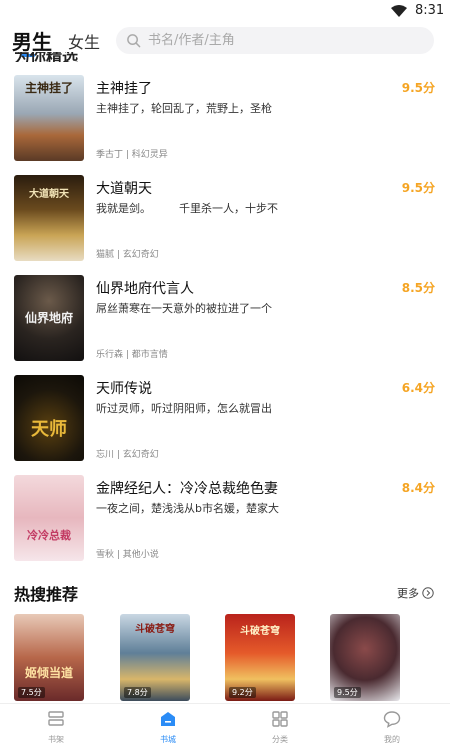  I want to click on hot-section-title: 热搜推荐, so click(46, 594).